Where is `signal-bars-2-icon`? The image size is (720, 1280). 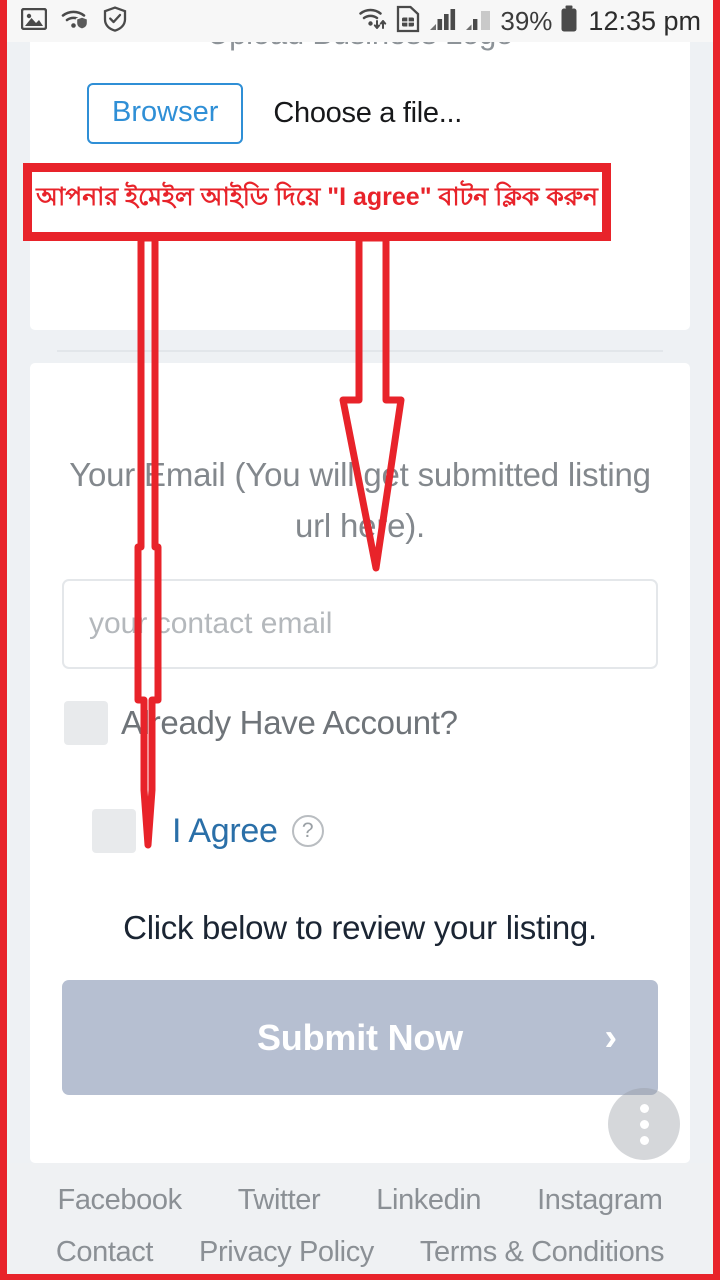 signal-bars-2-icon is located at coordinates (479, 21).